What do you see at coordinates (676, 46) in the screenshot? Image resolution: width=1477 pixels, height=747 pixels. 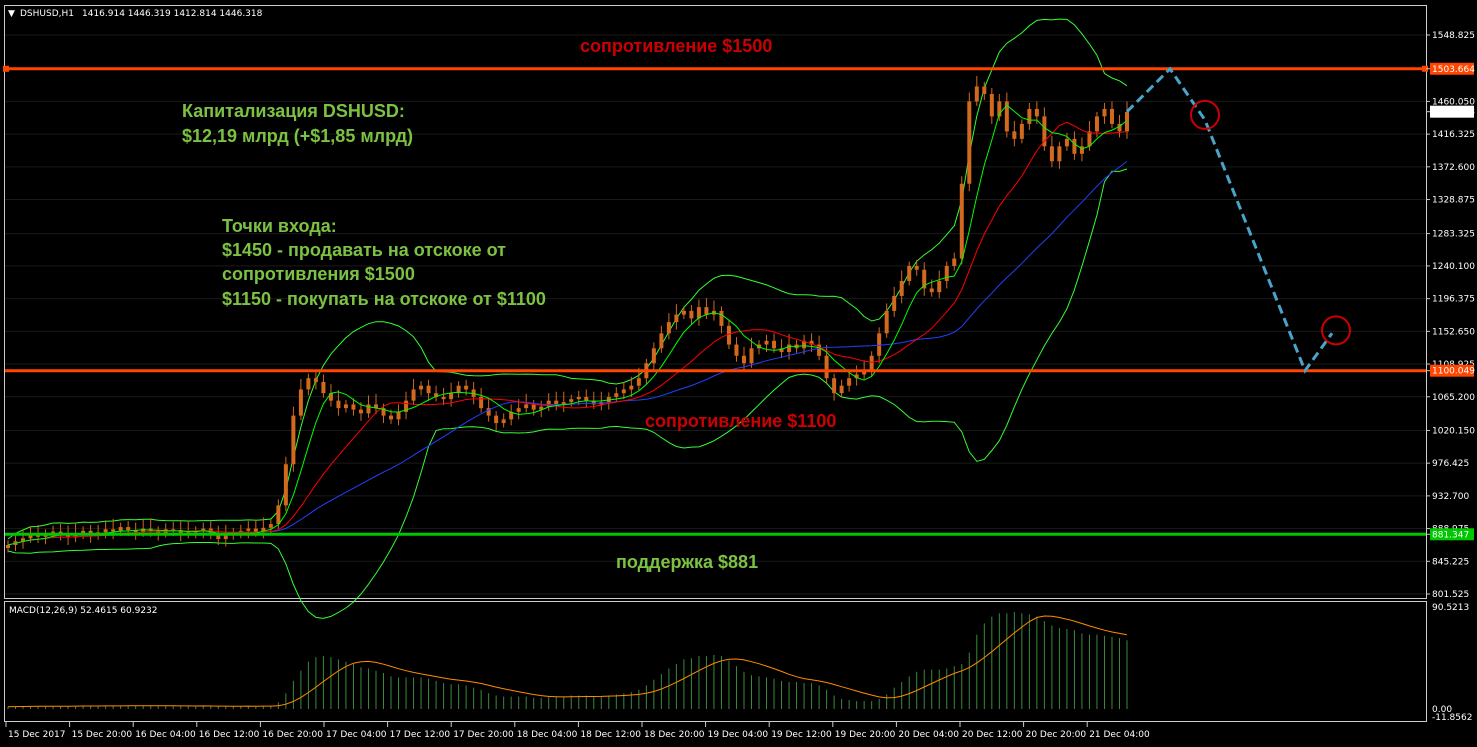 I see `resistance-top-label: сопротивление $1500` at bounding box center [676, 46].